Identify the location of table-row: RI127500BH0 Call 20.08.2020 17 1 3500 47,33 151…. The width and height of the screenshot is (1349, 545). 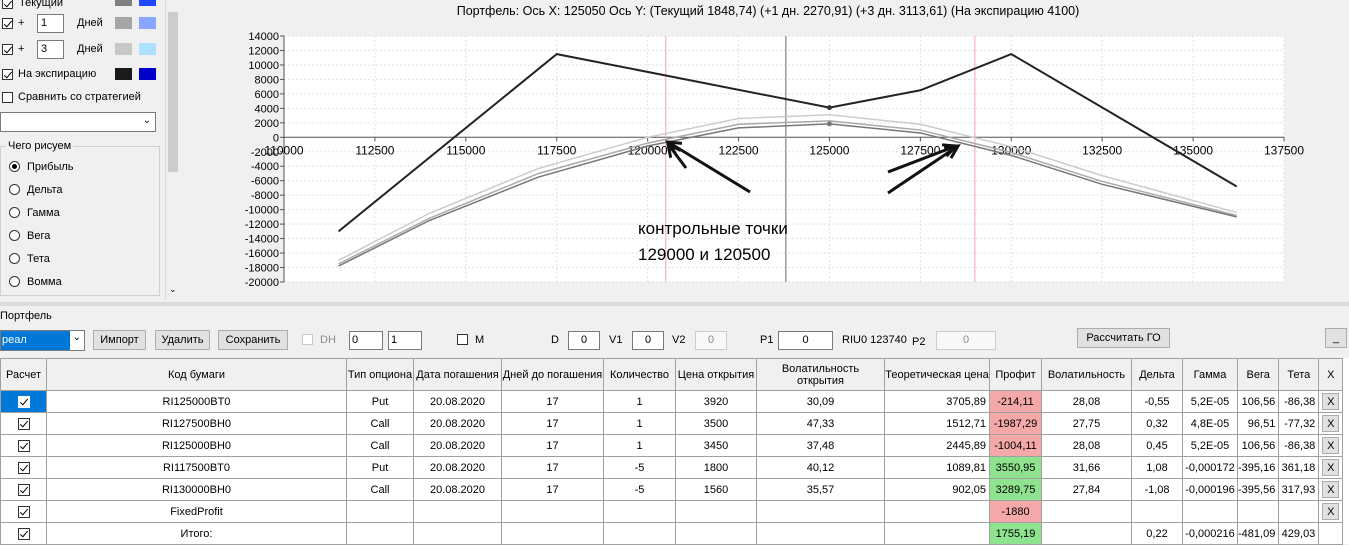
(672, 423).